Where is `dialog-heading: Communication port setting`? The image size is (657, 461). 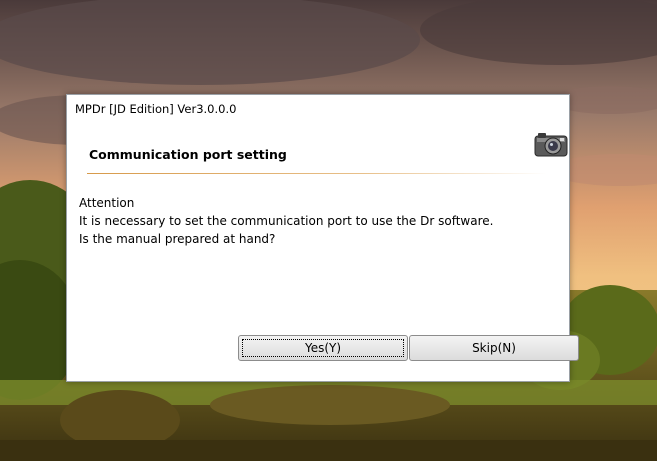
dialog-heading: Communication port setting is located at coordinates (188, 154).